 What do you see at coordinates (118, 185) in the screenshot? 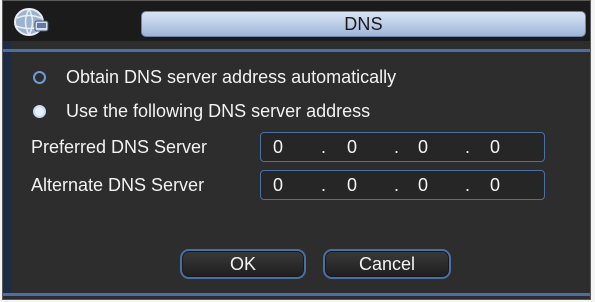
I see `alternate-dns-label: Alternate DNS Server` at bounding box center [118, 185].